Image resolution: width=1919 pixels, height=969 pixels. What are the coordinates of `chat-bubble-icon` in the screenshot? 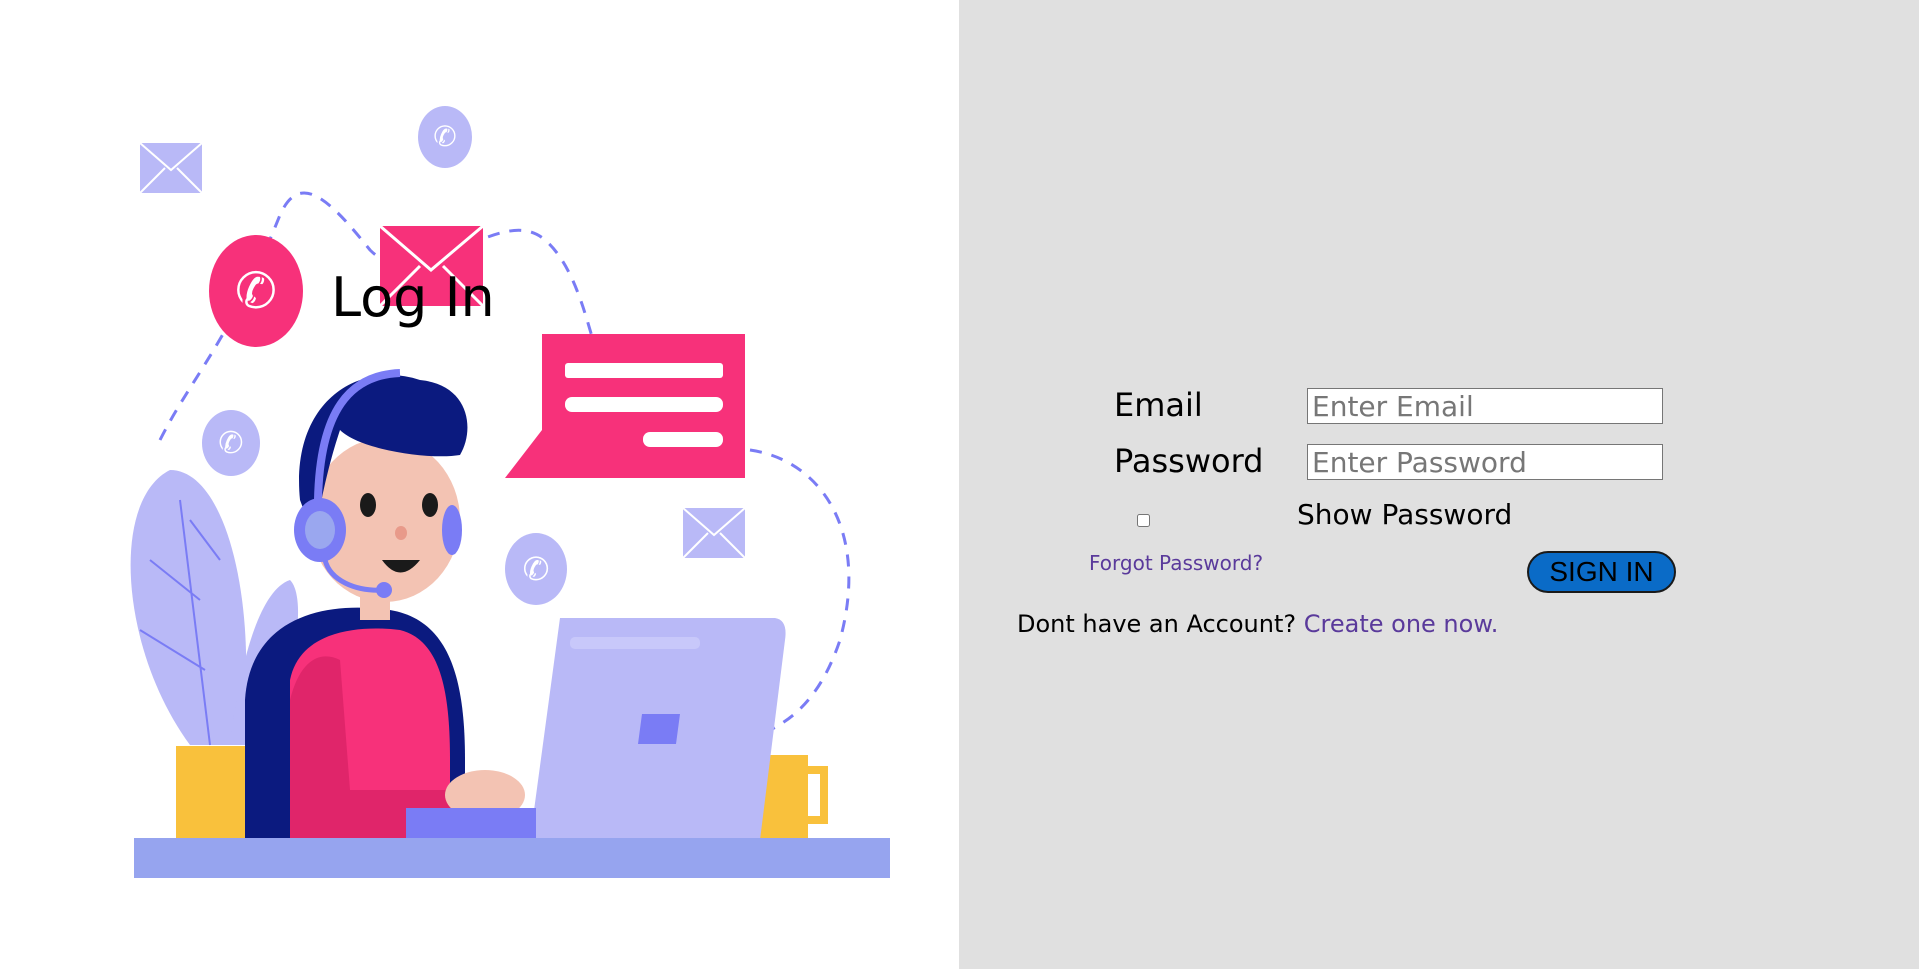 It's located at (625, 406).